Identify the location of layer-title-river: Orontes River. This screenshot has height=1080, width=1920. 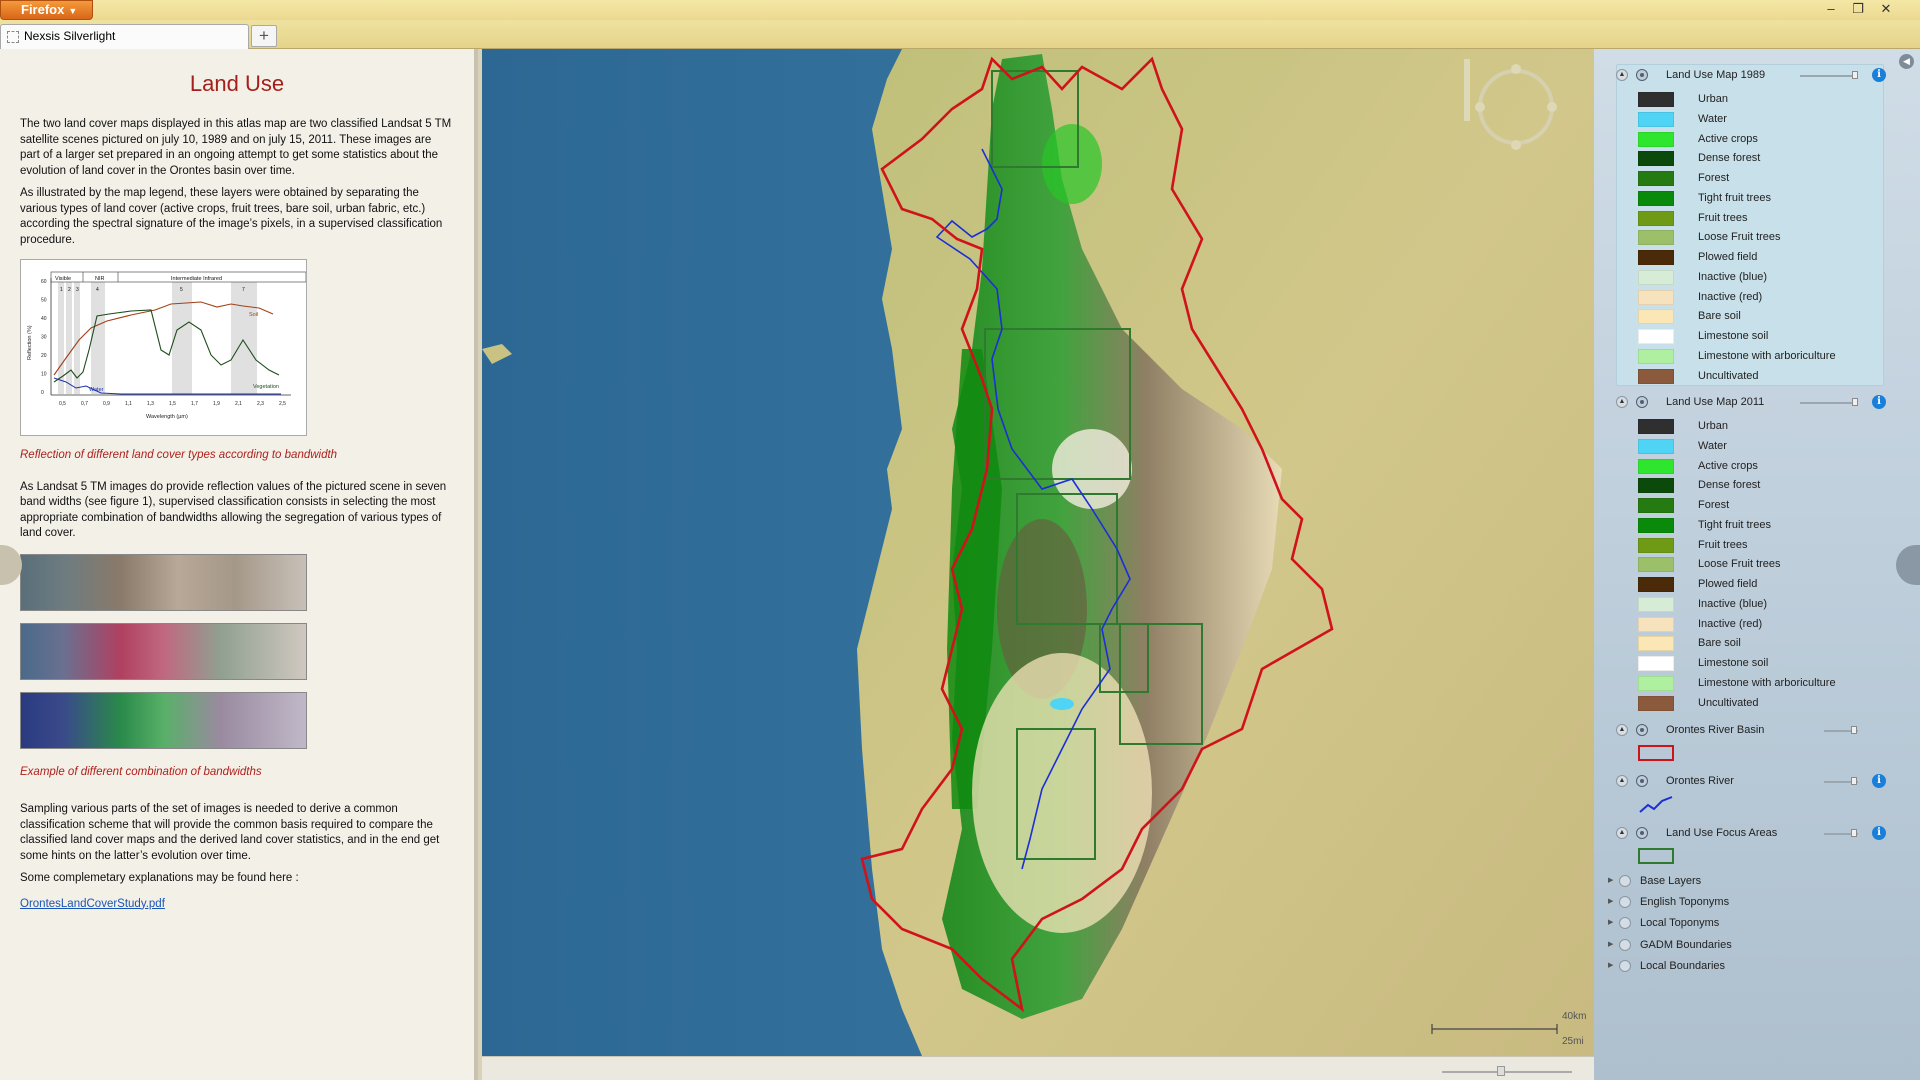
(1700, 781).